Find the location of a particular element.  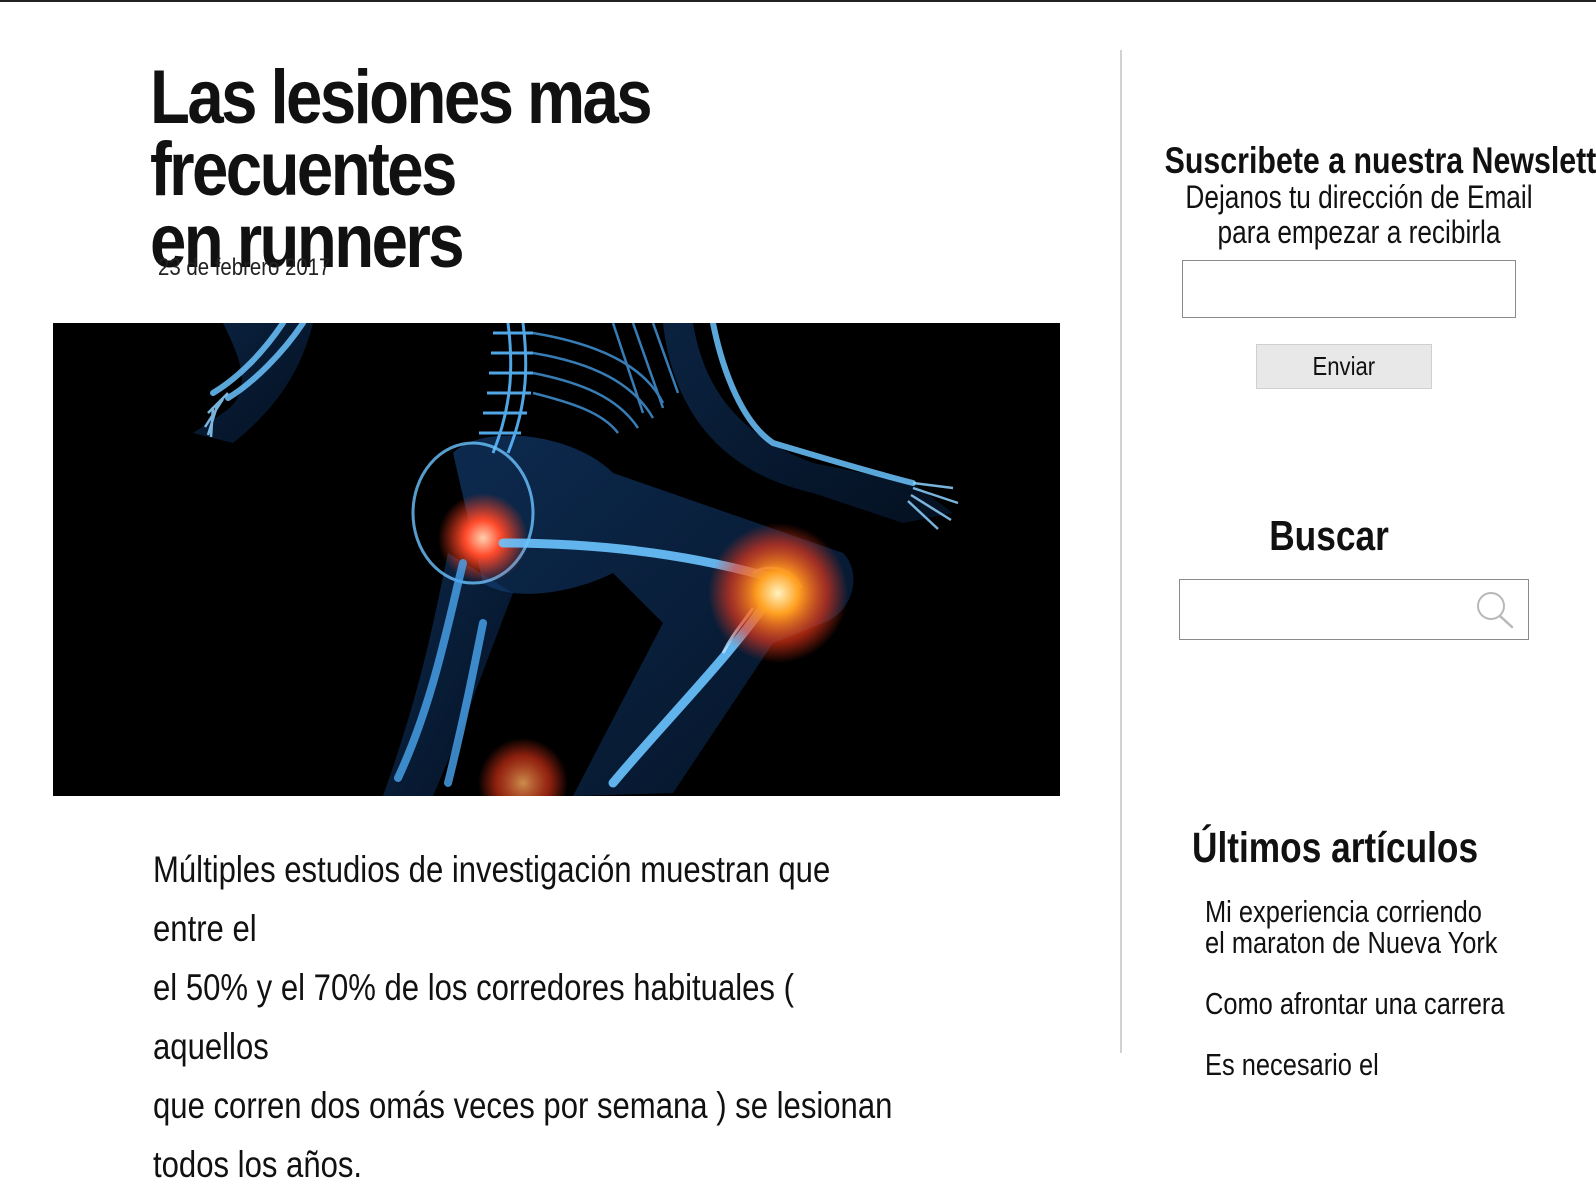

search-title: Buscar is located at coordinates (1329, 535).